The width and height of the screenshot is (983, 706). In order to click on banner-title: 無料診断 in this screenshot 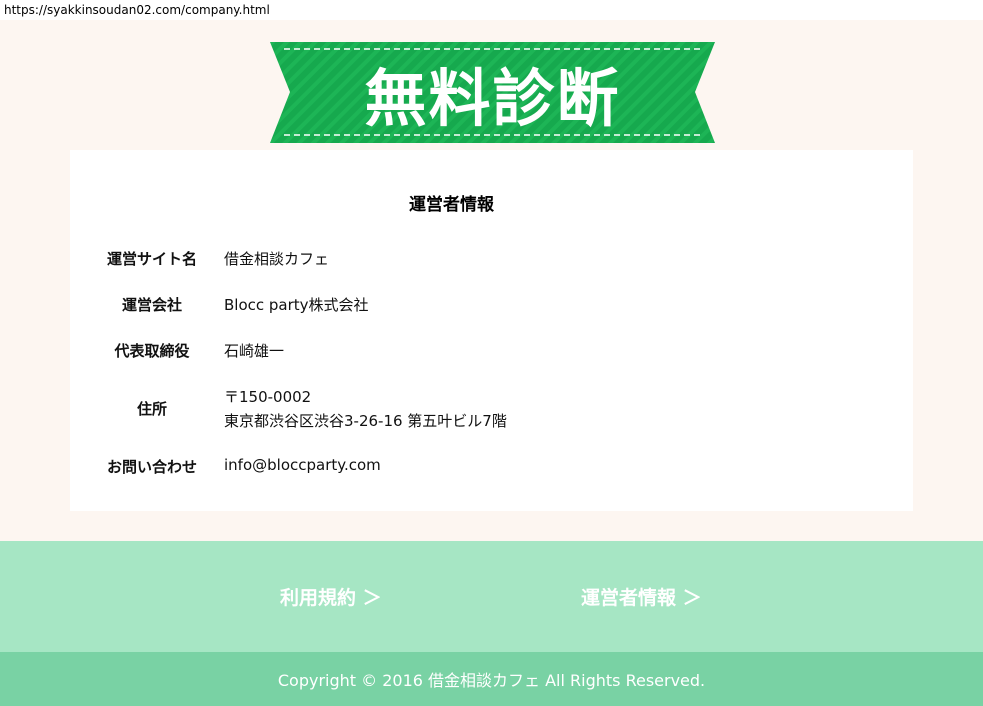, I will do `click(492, 98)`.